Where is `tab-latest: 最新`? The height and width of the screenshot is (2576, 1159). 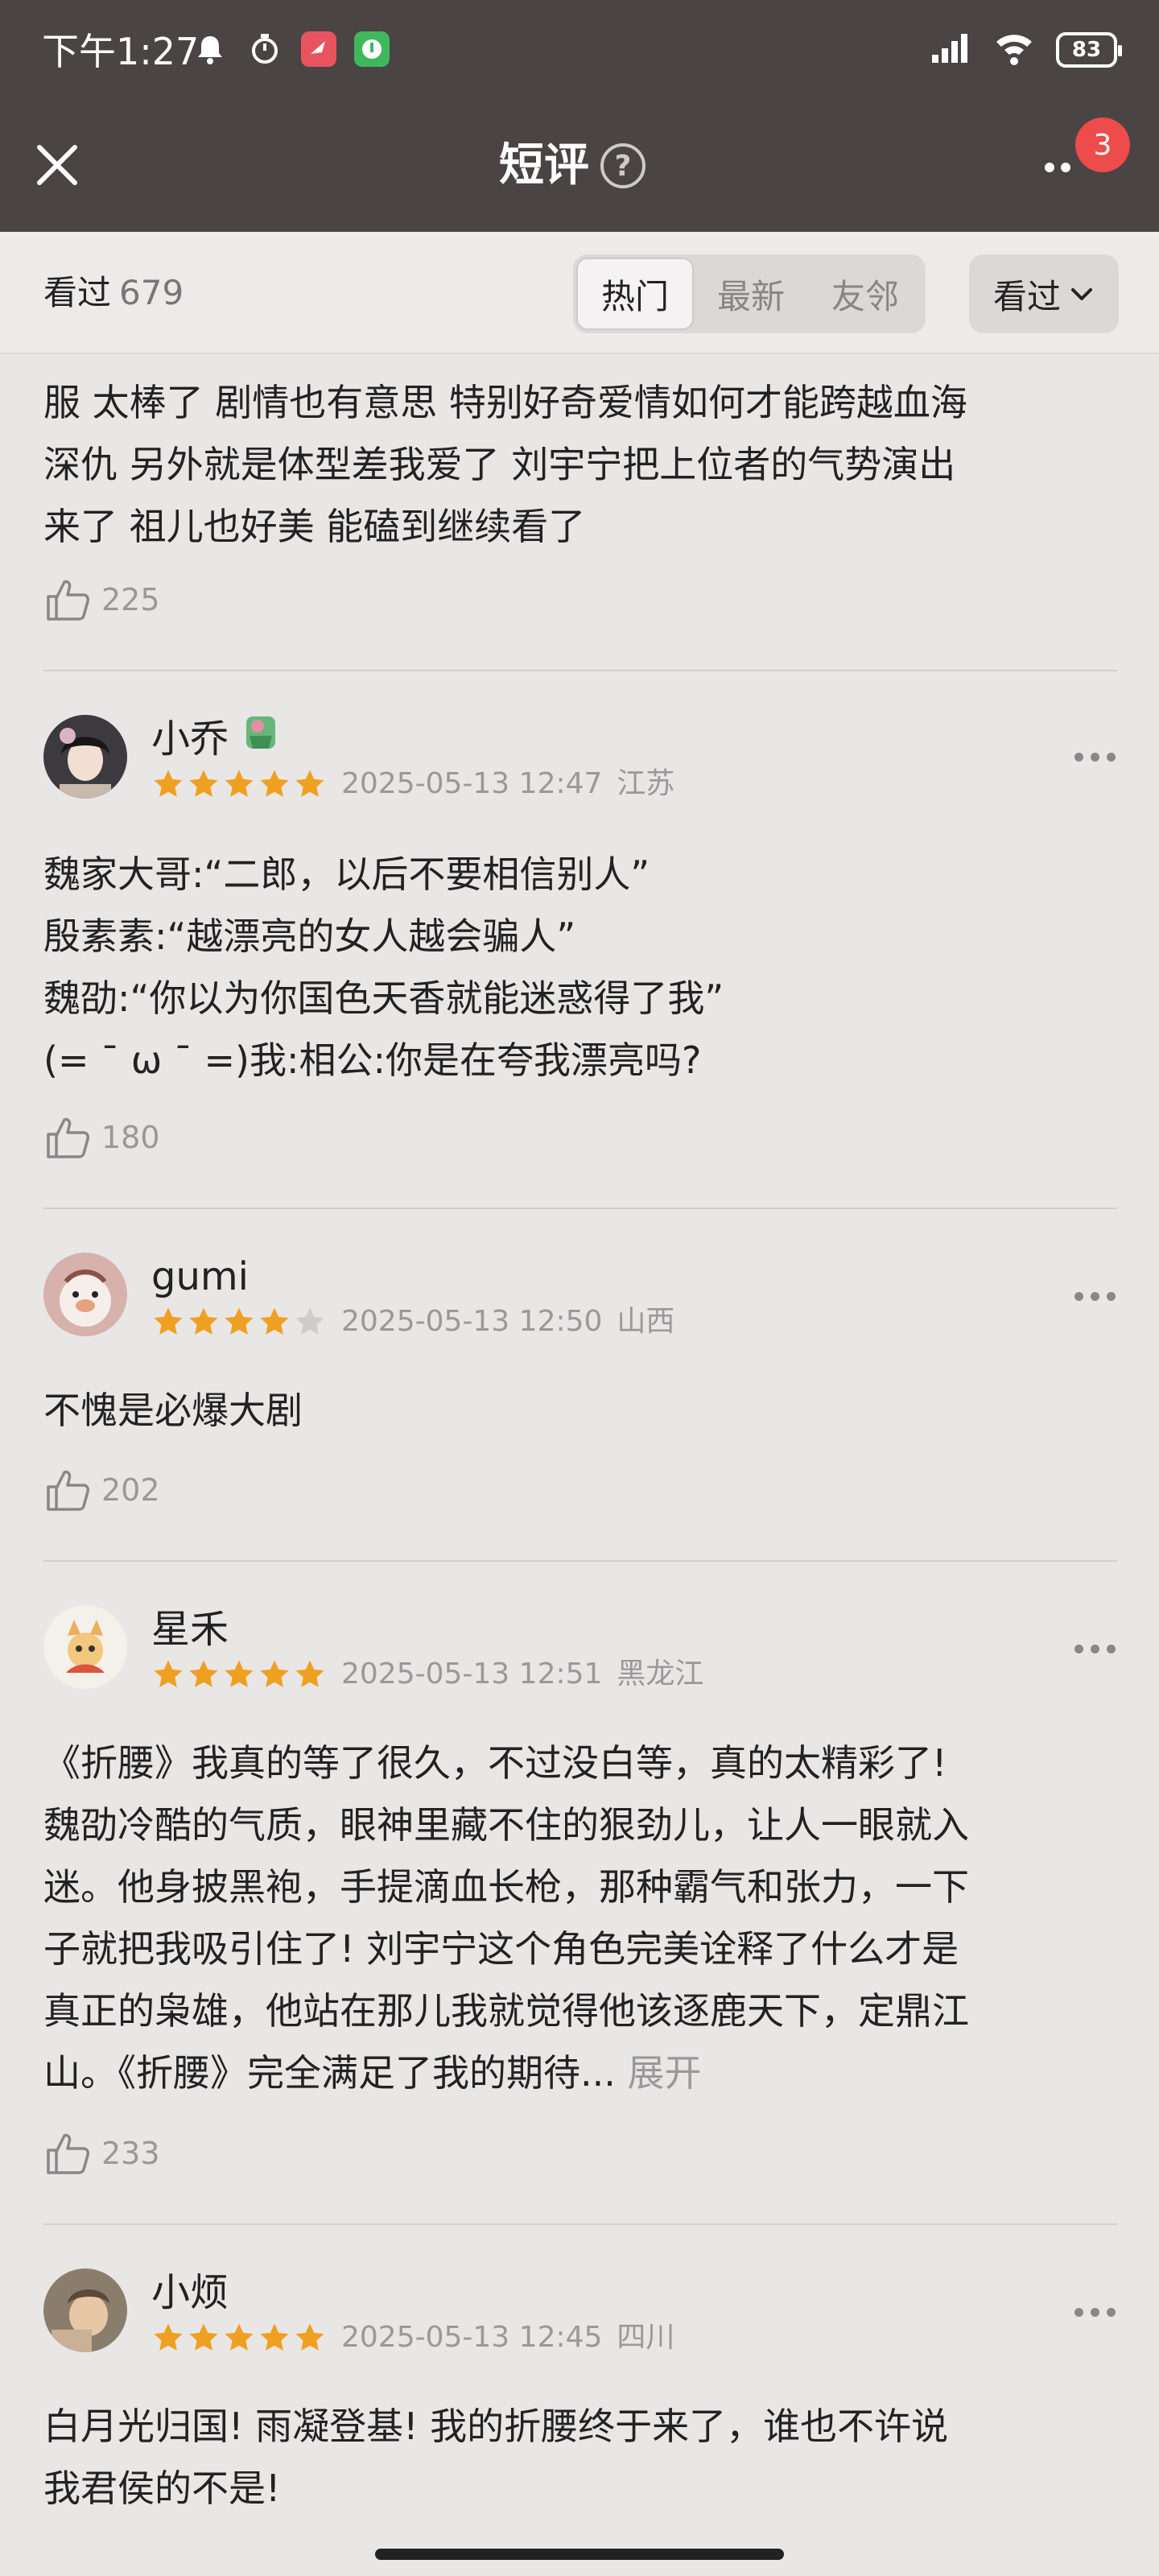 tab-latest: 最新 is located at coordinates (751, 294).